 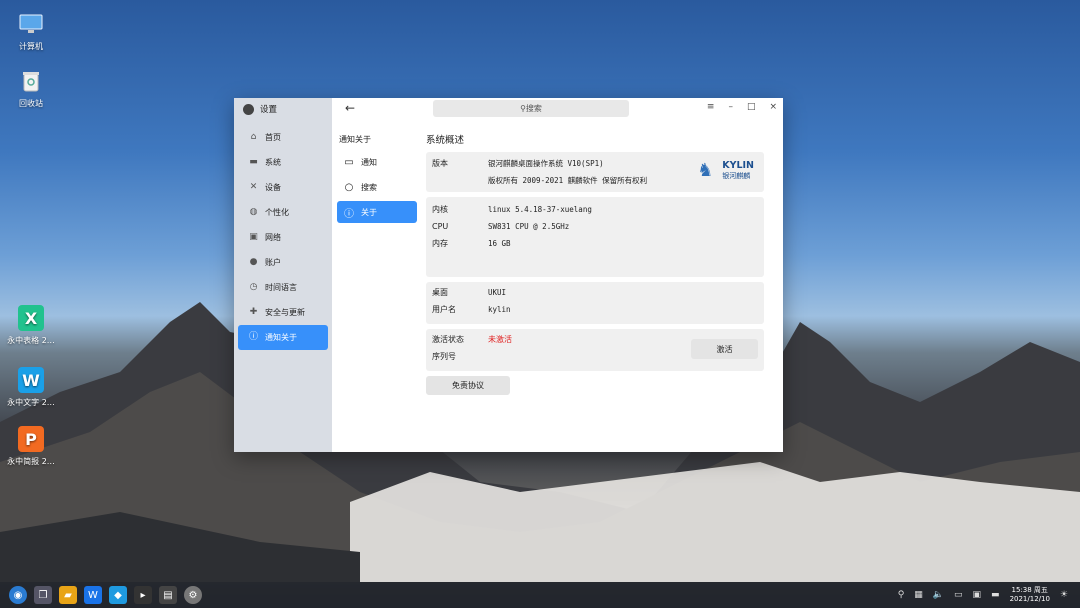 What do you see at coordinates (253, 237) in the screenshot?
I see `network-icon: ▣` at bounding box center [253, 237].